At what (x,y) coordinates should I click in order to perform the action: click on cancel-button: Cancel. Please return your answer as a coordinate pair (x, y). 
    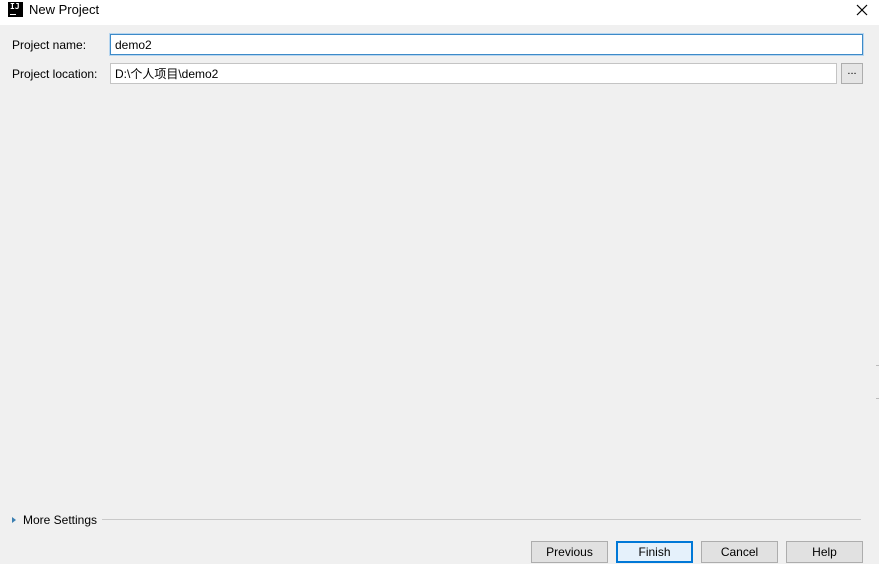
    Looking at the image, I should click on (739, 552).